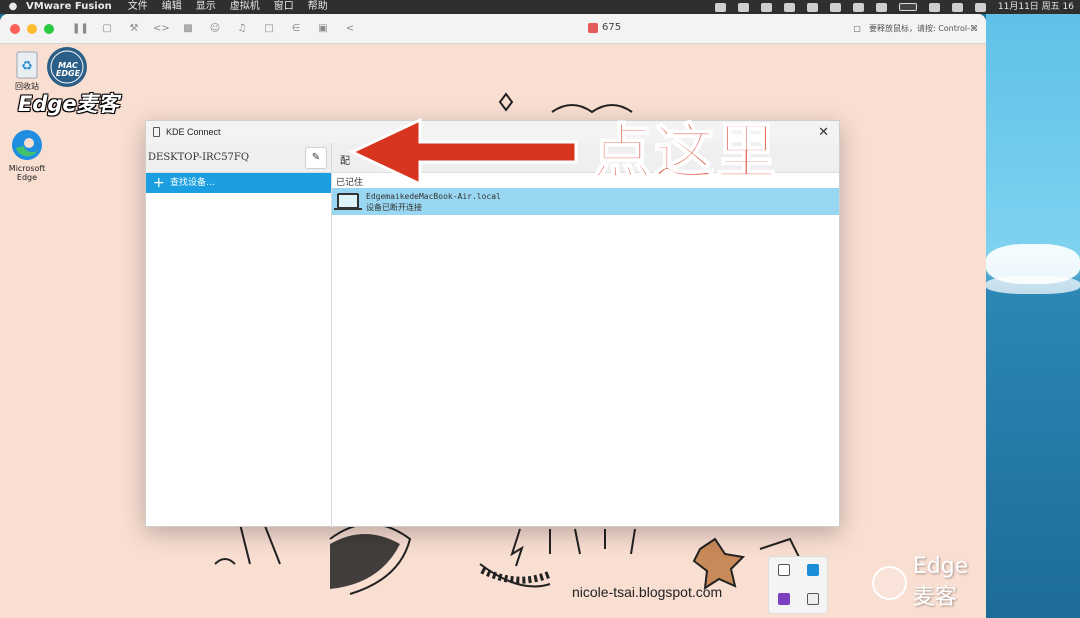  I want to click on edge-desktop-icon: Microsoft Edge, so click(27, 155).